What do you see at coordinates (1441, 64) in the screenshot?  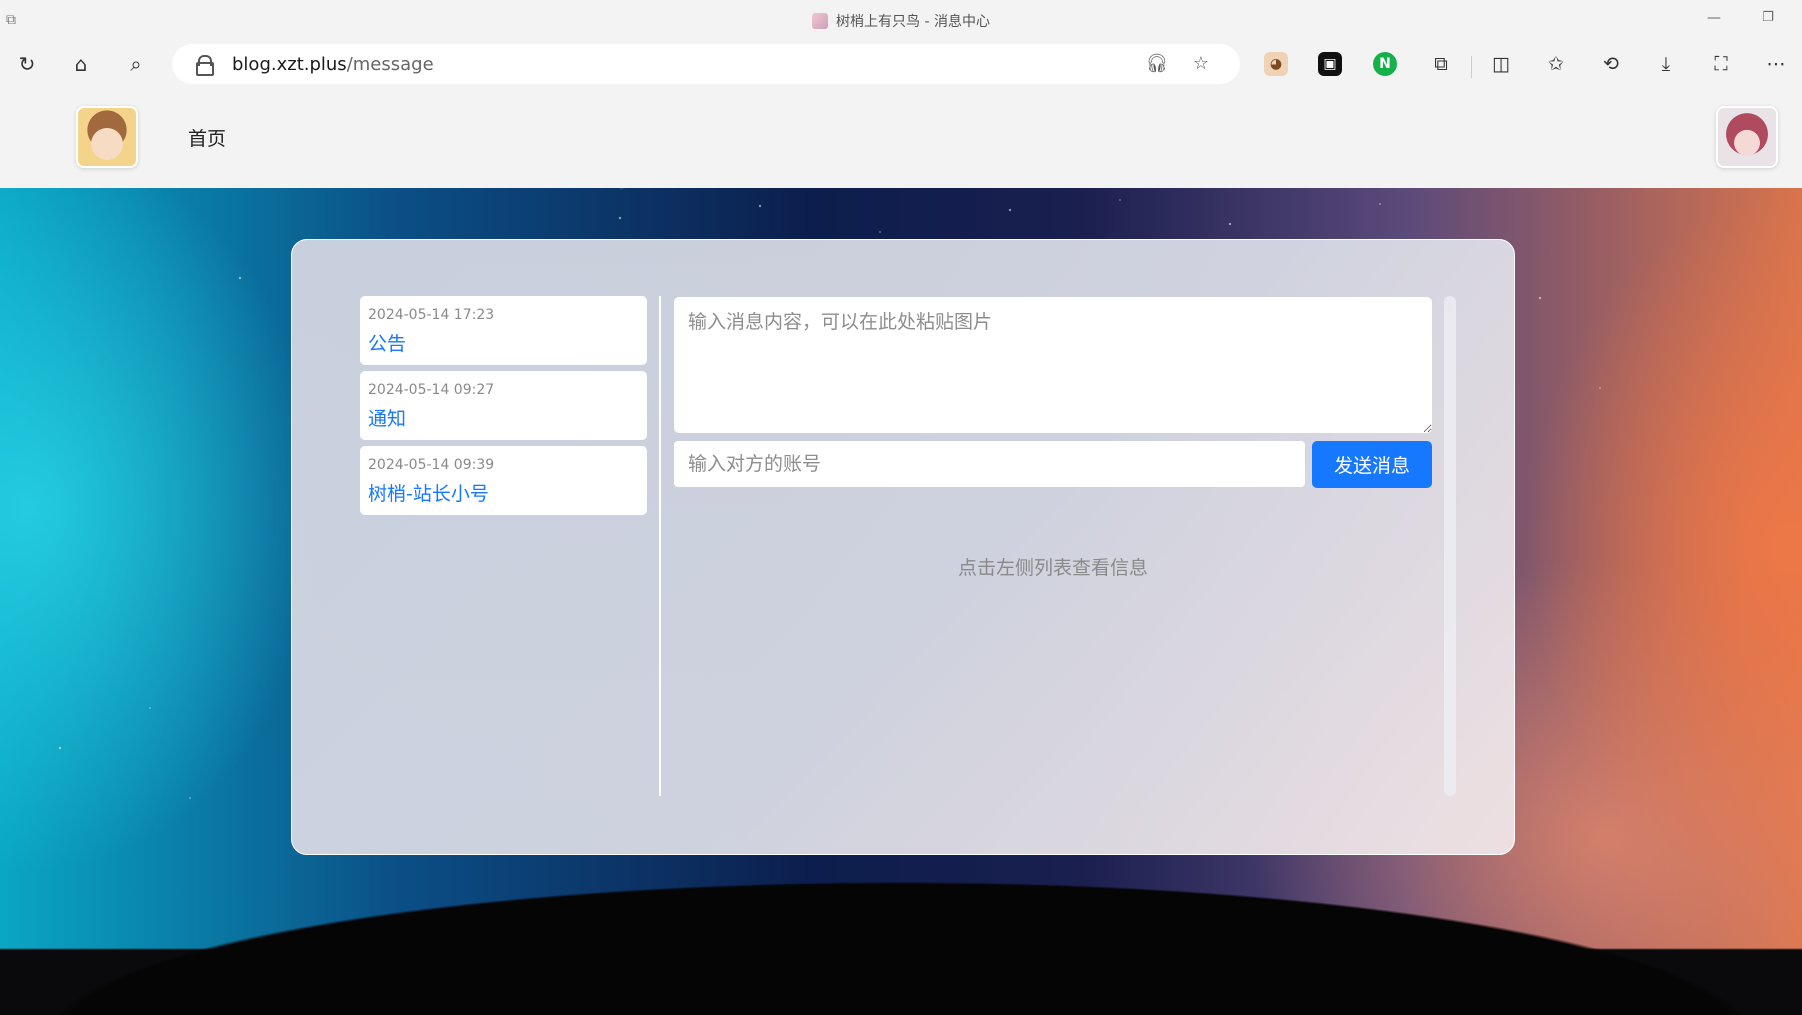 I see `extensions-puzzle-icon: ⧉` at bounding box center [1441, 64].